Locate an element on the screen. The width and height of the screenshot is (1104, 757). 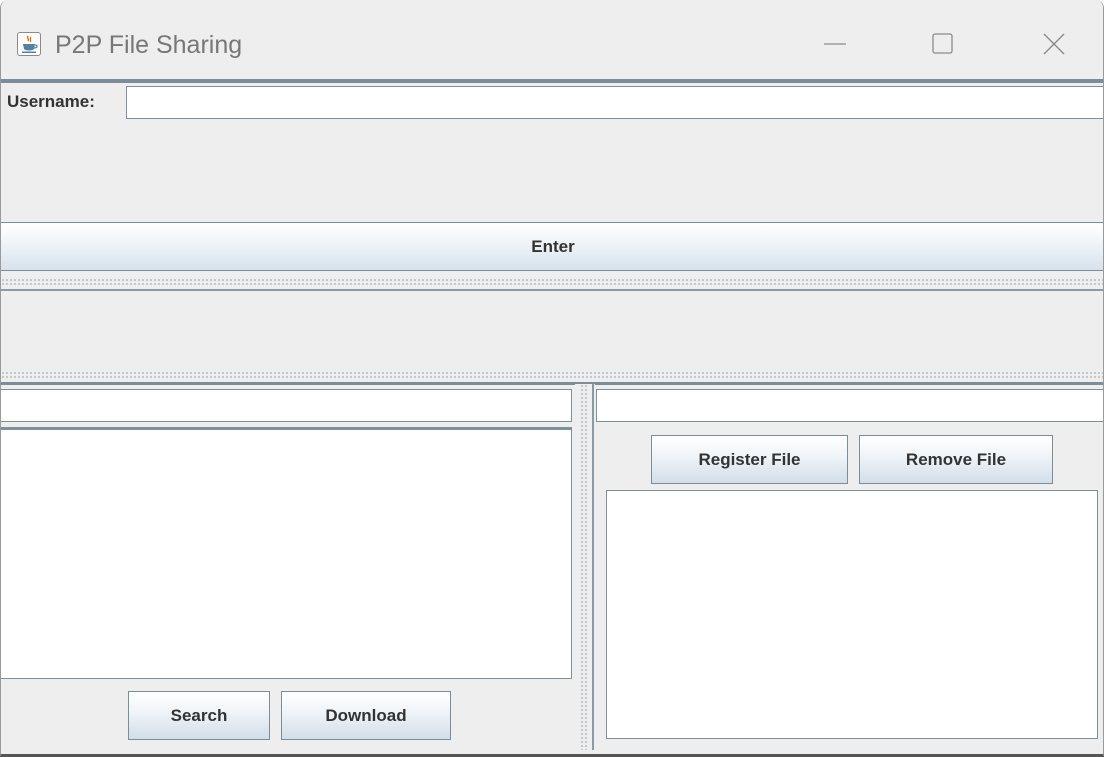
split-divider-top is located at coordinates (552, 282).